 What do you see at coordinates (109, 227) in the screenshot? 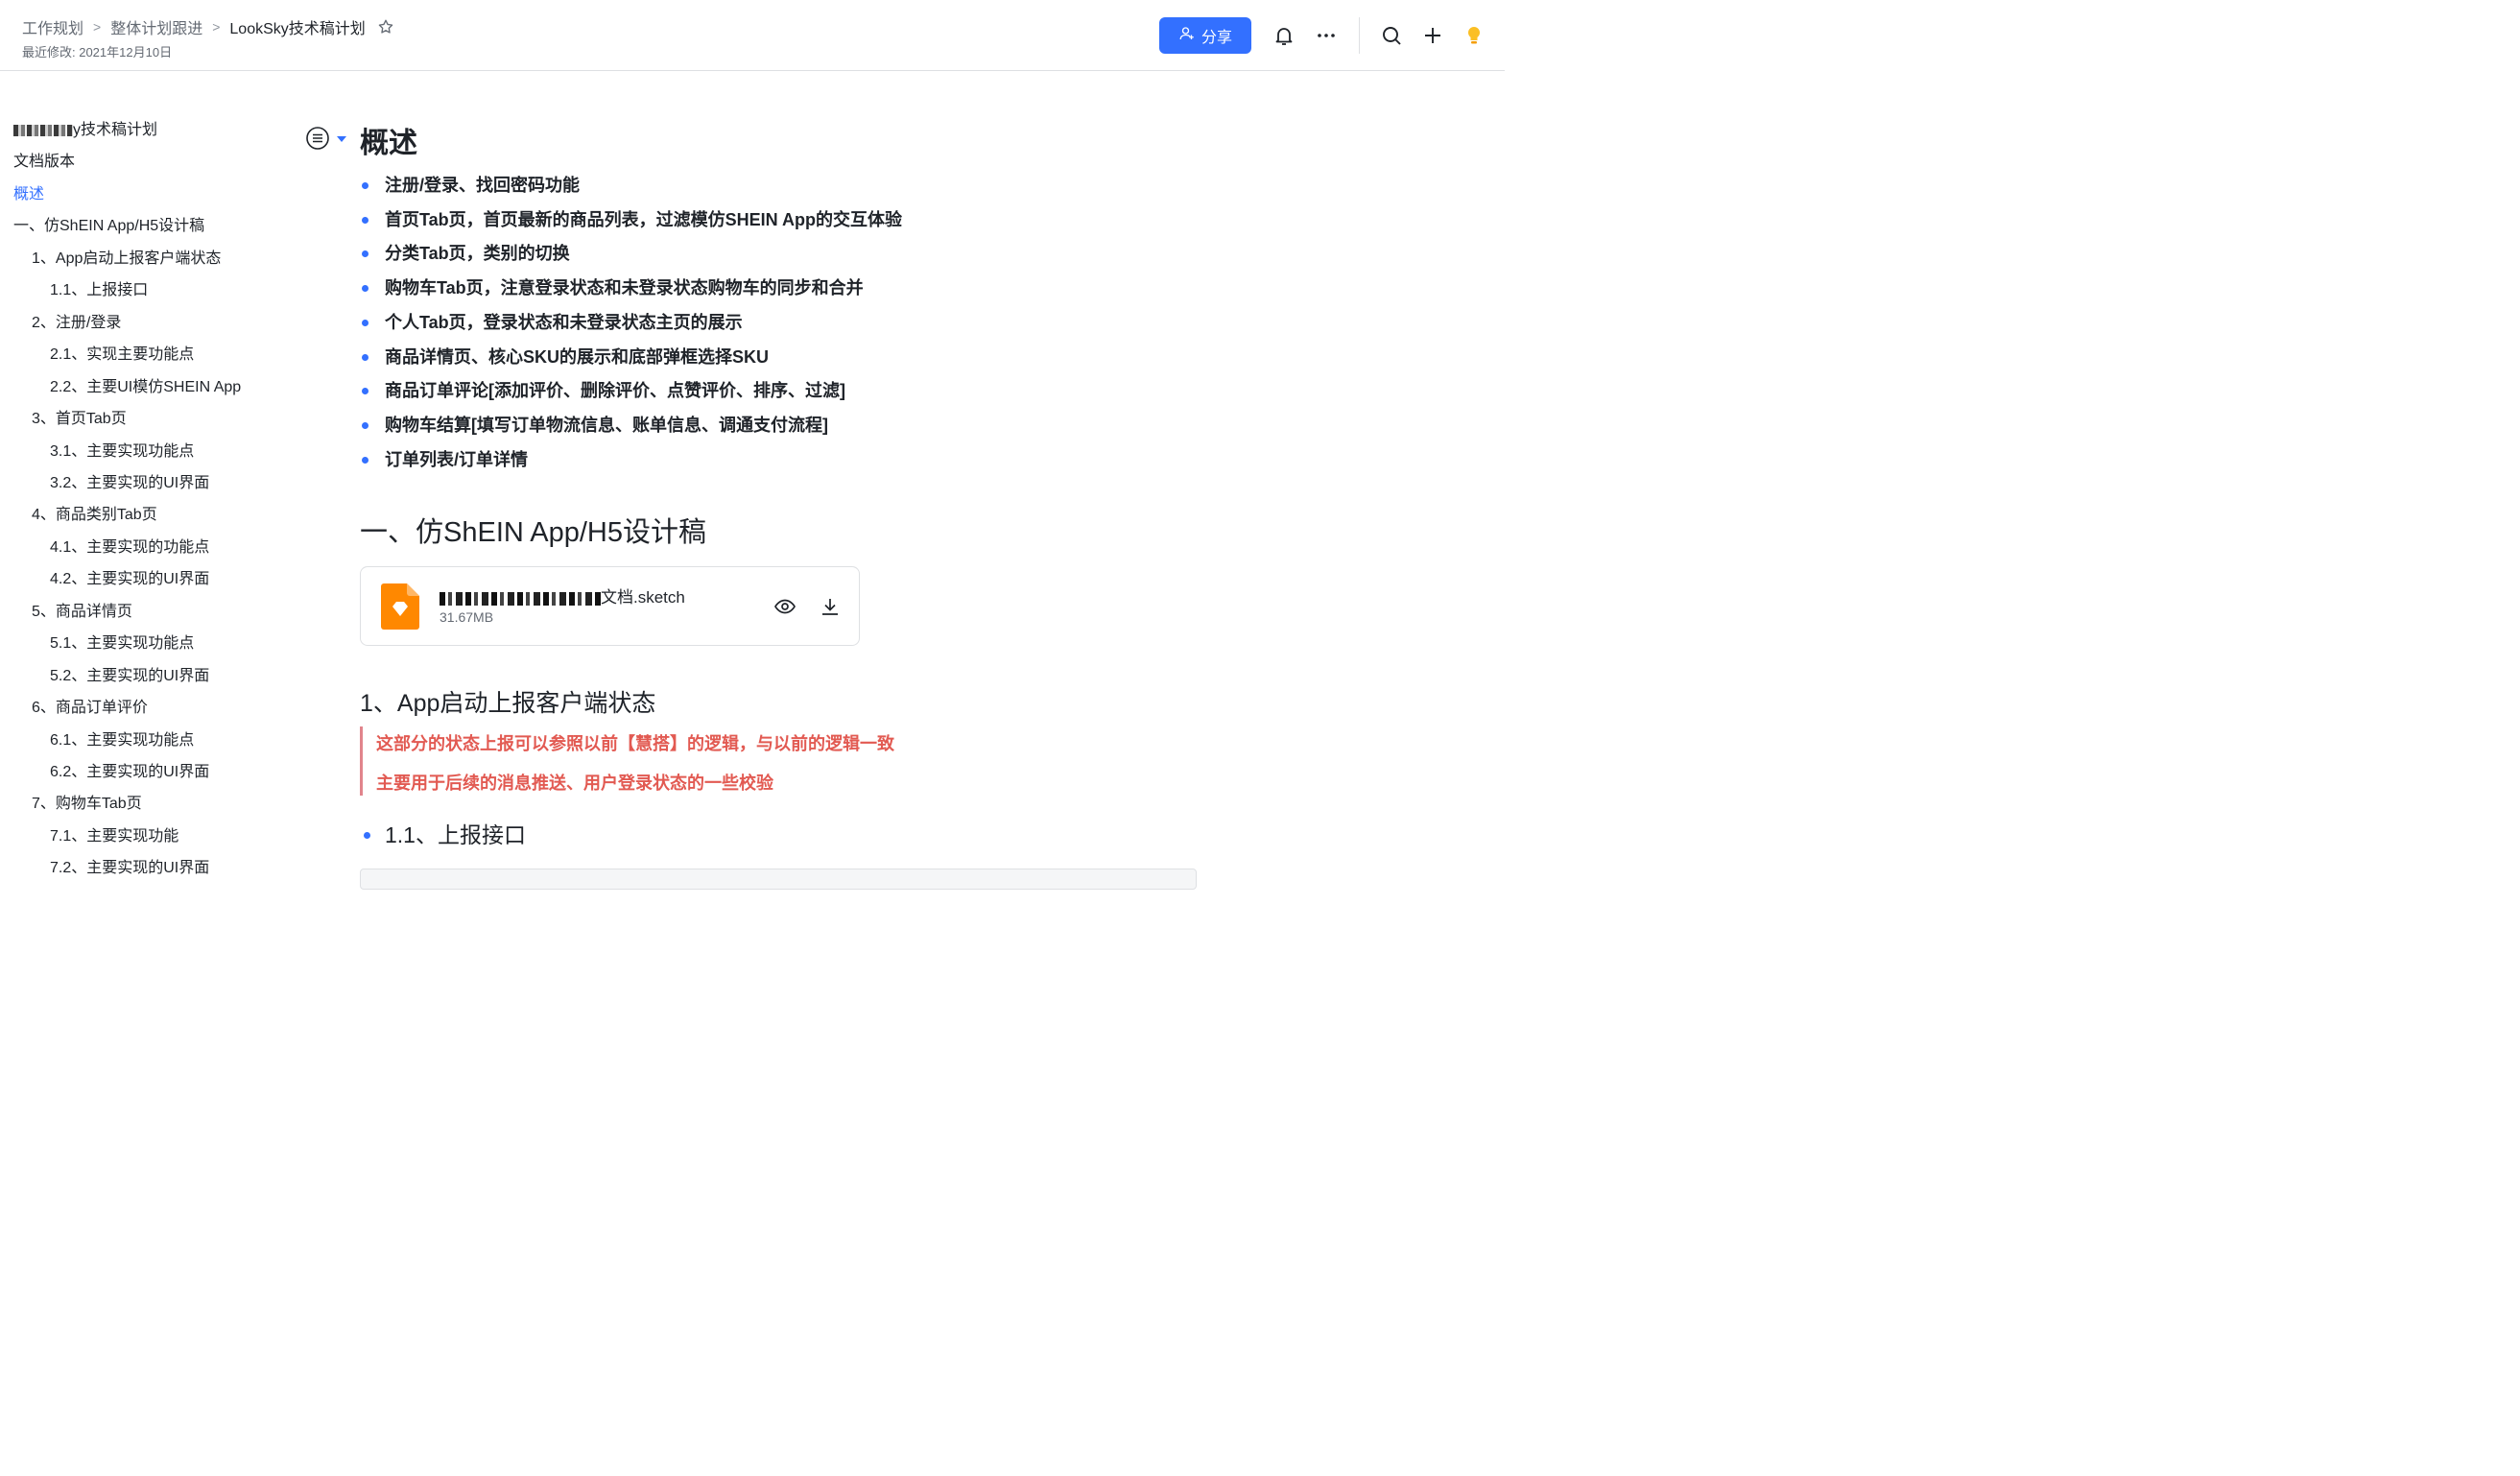
I see `toc-item-section-1: 一、仿ShEIN App/H5设计稿` at bounding box center [109, 227].